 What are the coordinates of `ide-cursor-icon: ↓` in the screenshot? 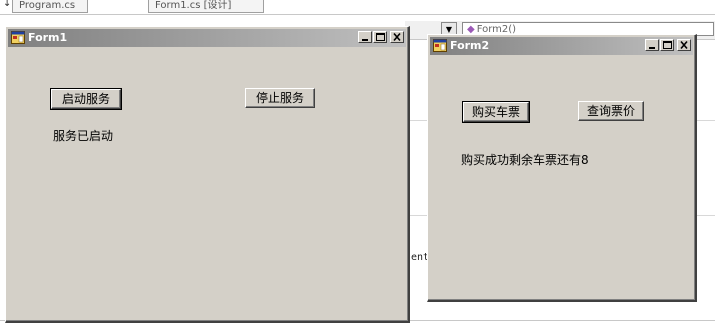 It's located at (7, 4).